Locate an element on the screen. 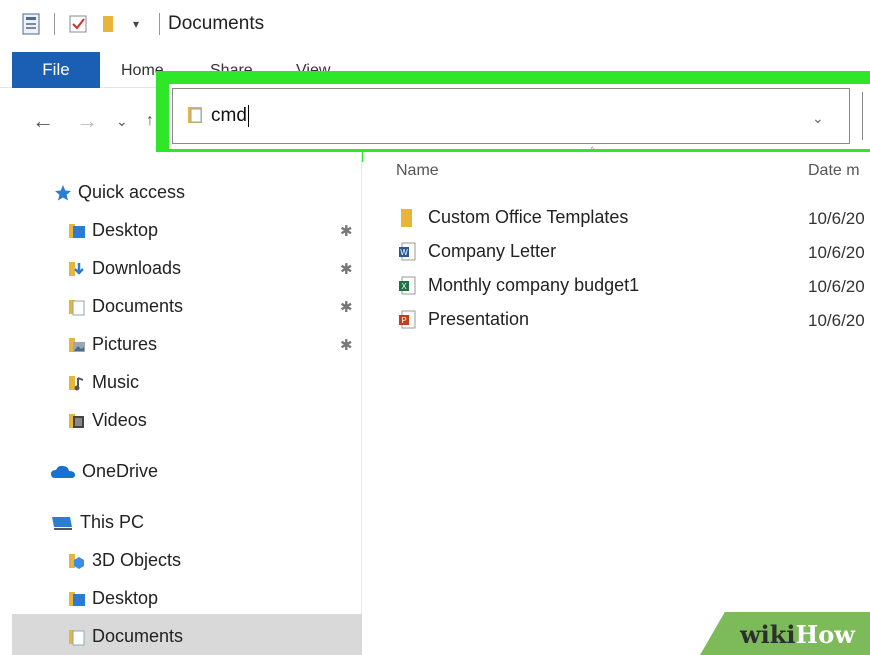  properties-icon is located at coordinates (31, 24).